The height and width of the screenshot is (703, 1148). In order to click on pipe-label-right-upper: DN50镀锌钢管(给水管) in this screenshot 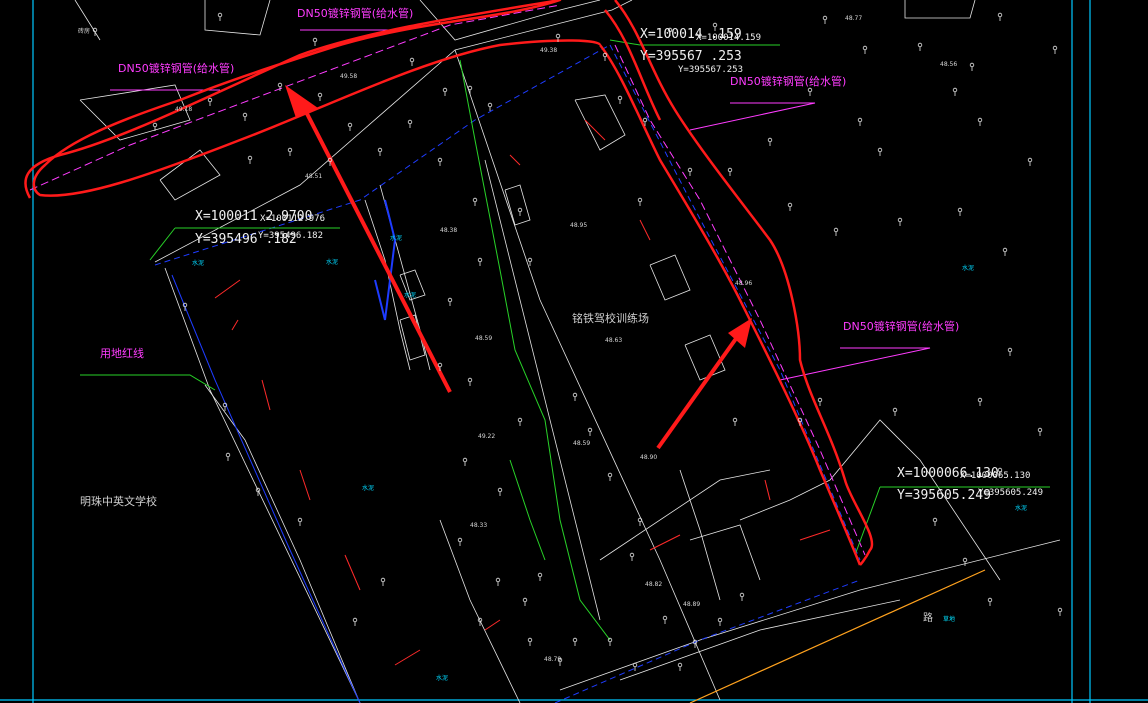, I will do `click(788, 81)`.